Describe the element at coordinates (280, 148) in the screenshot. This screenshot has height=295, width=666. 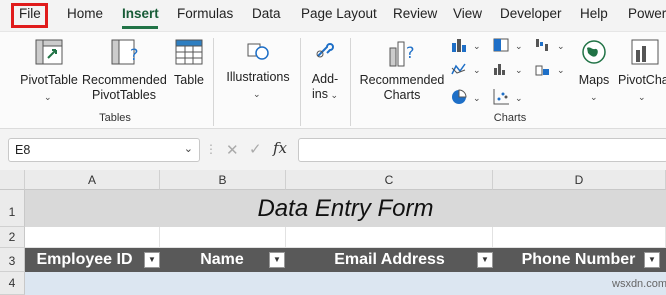
I see `insert-function-icon: fx` at that location.